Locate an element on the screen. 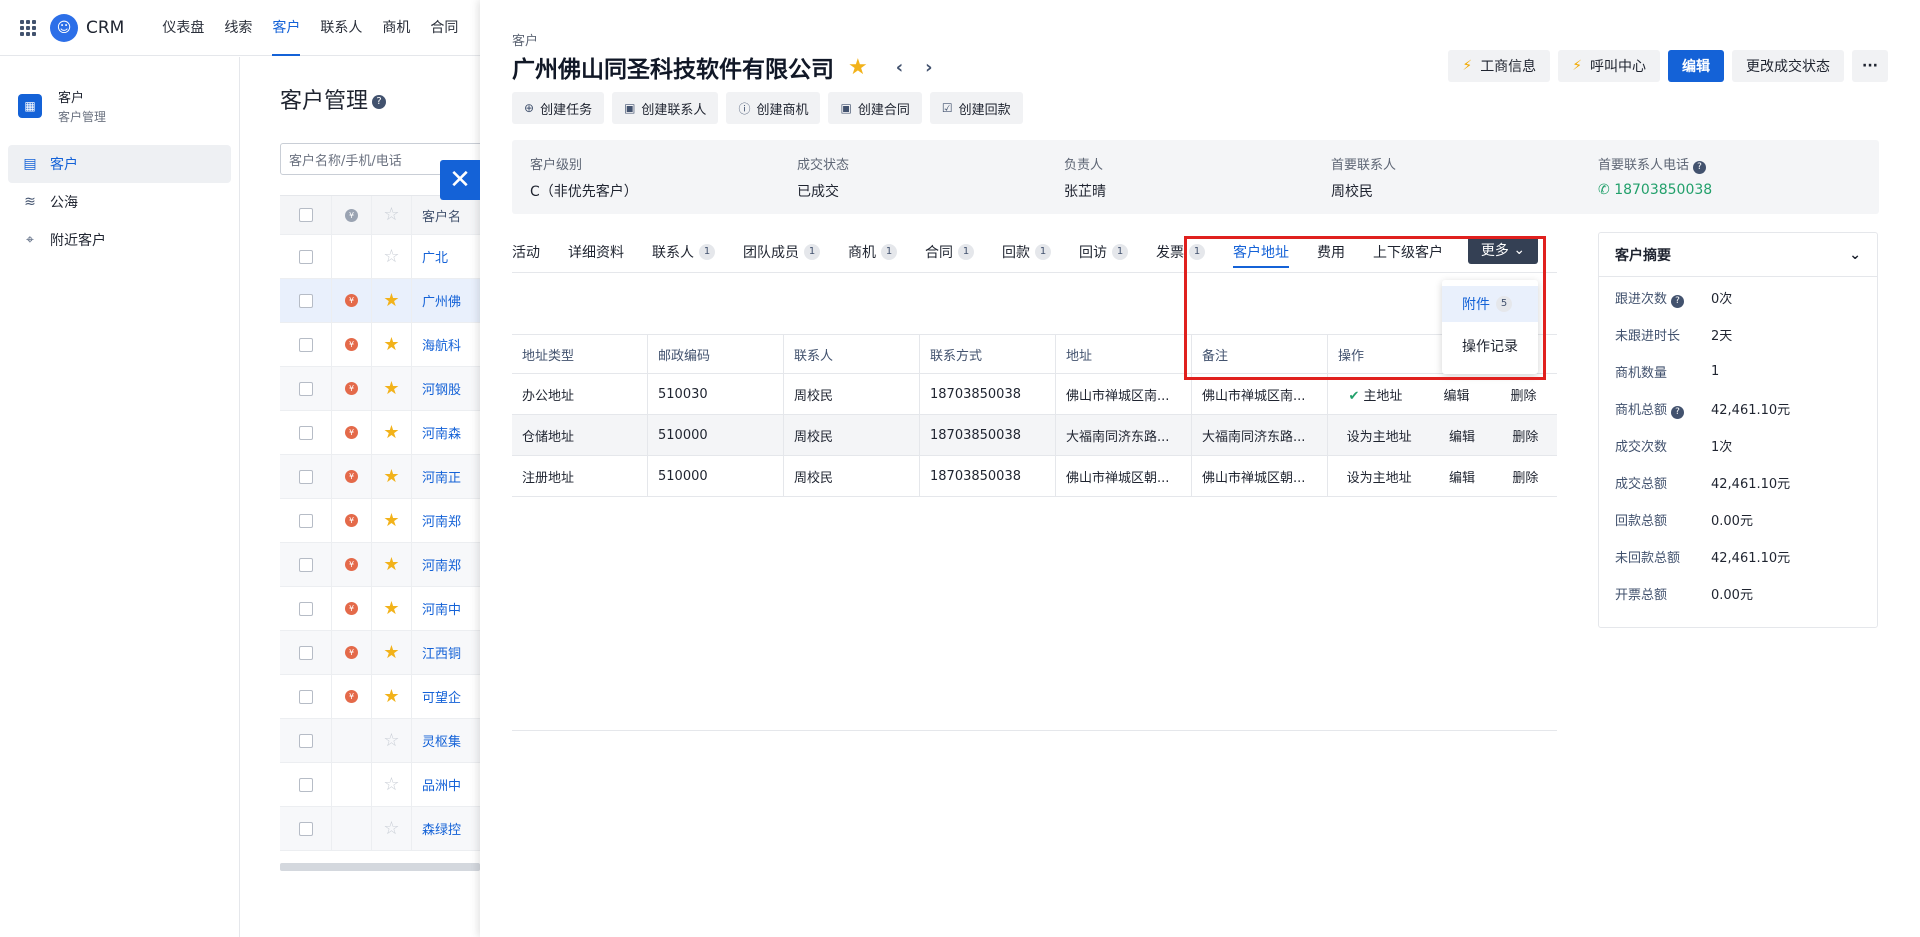 The height and width of the screenshot is (937, 1920). table-row: ¥ ★ 河南中 is located at coordinates (380, 609).